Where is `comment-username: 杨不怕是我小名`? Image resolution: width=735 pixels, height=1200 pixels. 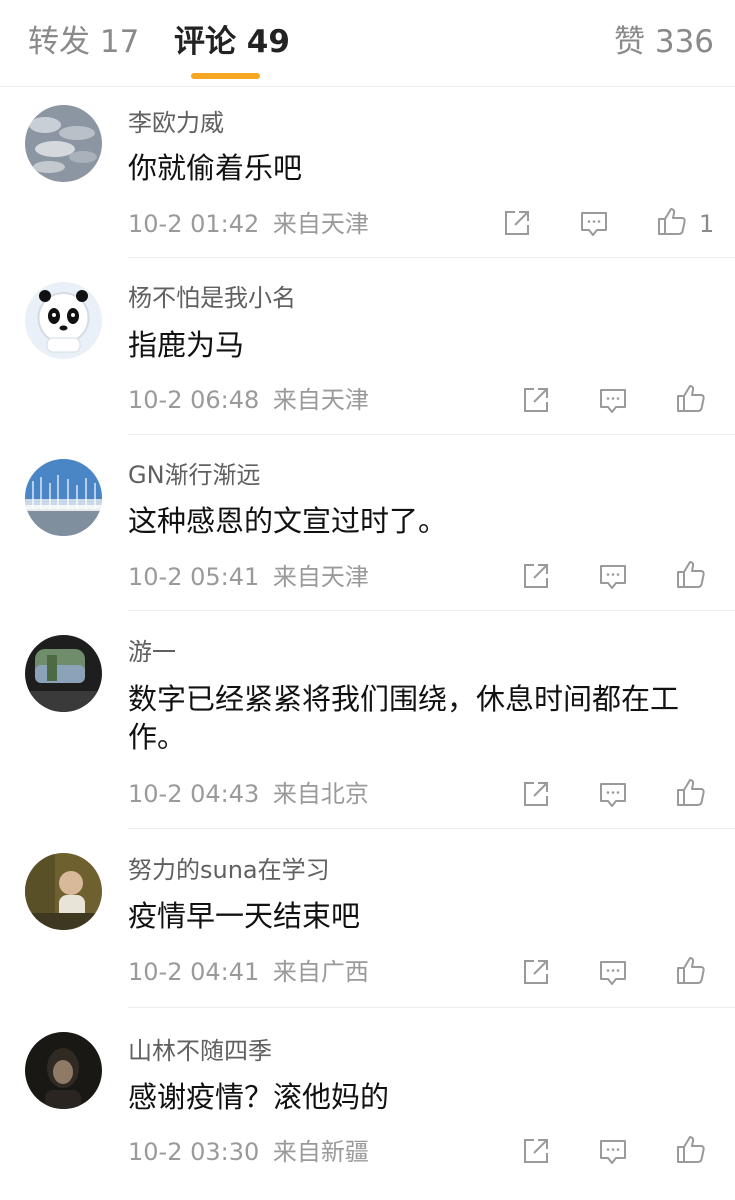
comment-username: 杨不怕是我小名 is located at coordinates (212, 298).